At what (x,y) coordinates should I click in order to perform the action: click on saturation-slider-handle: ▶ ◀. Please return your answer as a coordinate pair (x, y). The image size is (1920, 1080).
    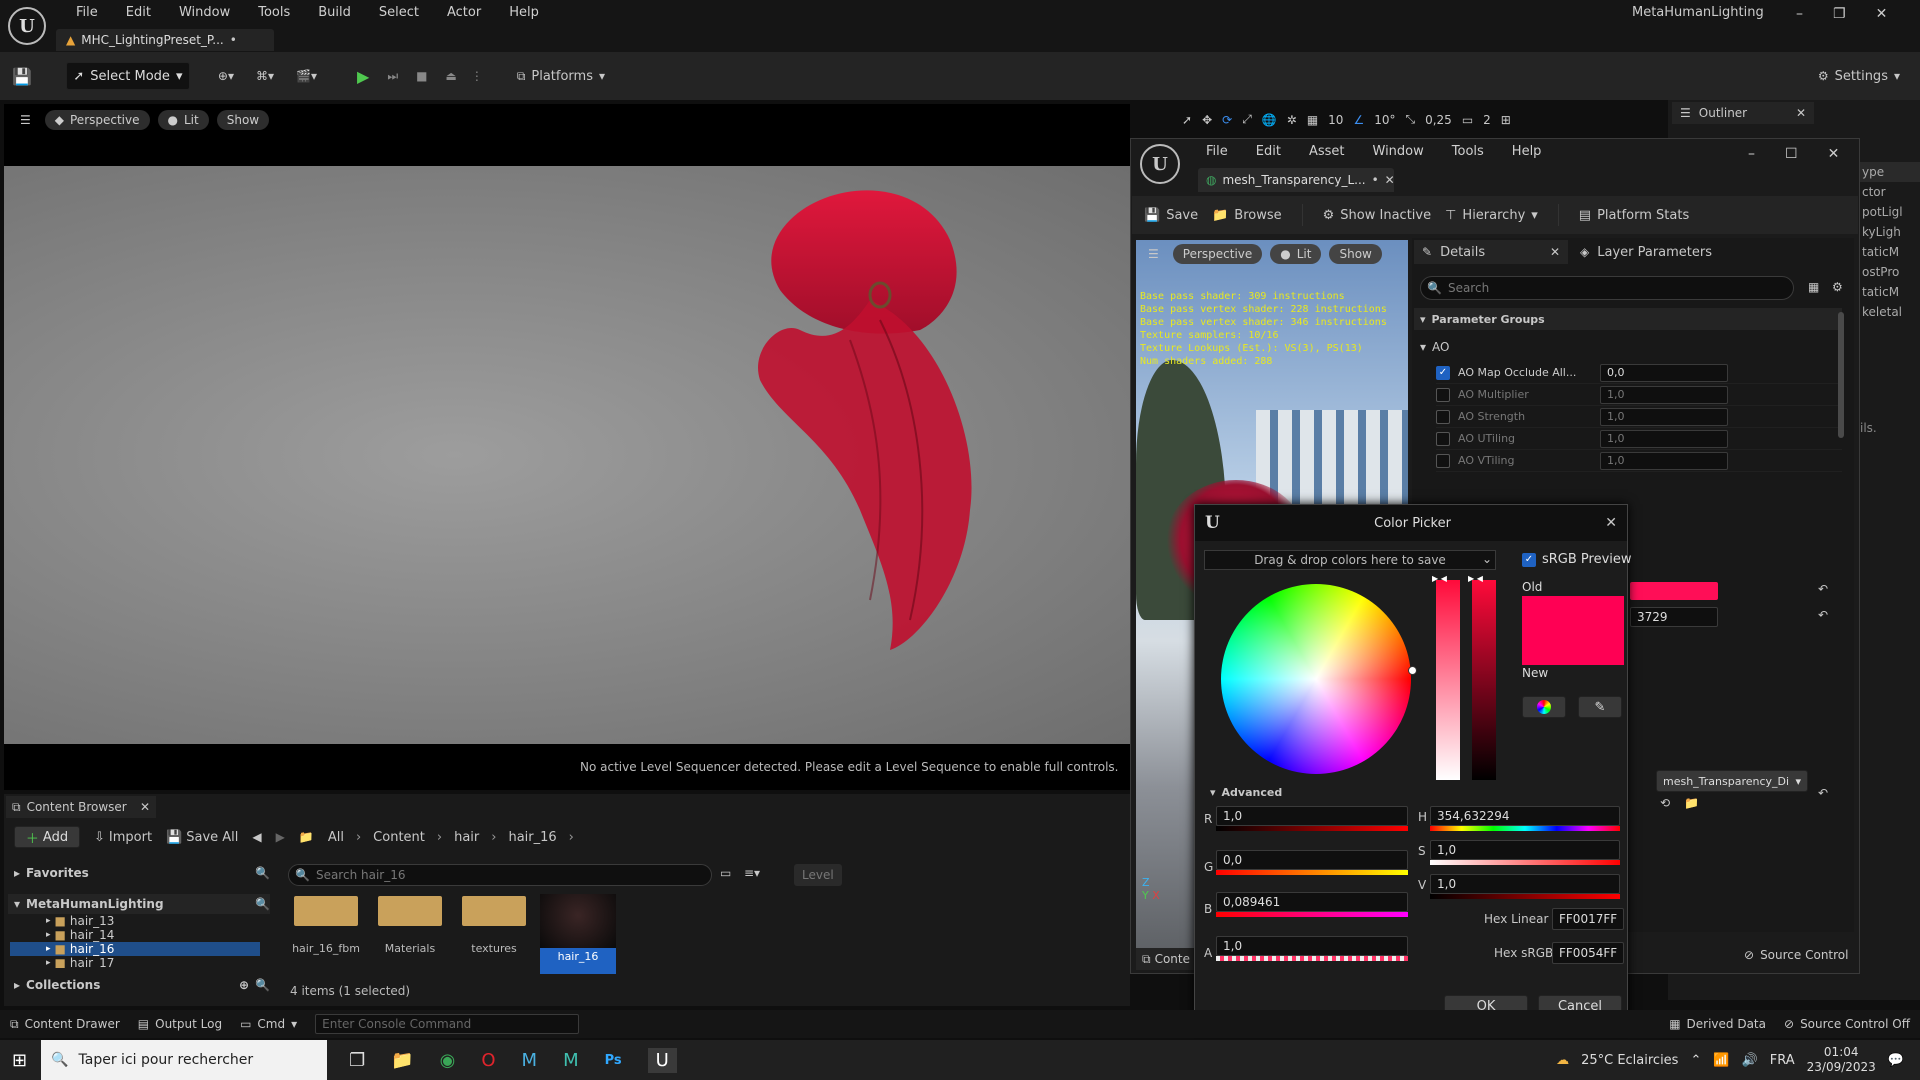
    Looking at the image, I should click on (1439, 578).